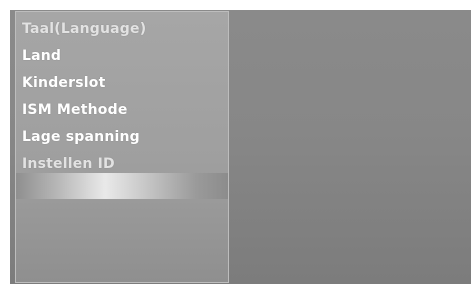 This screenshot has height=284, width=473. Describe the element at coordinates (122, 112) in the screenshot. I see `menu-item-ism-method: ISM Methode` at that location.